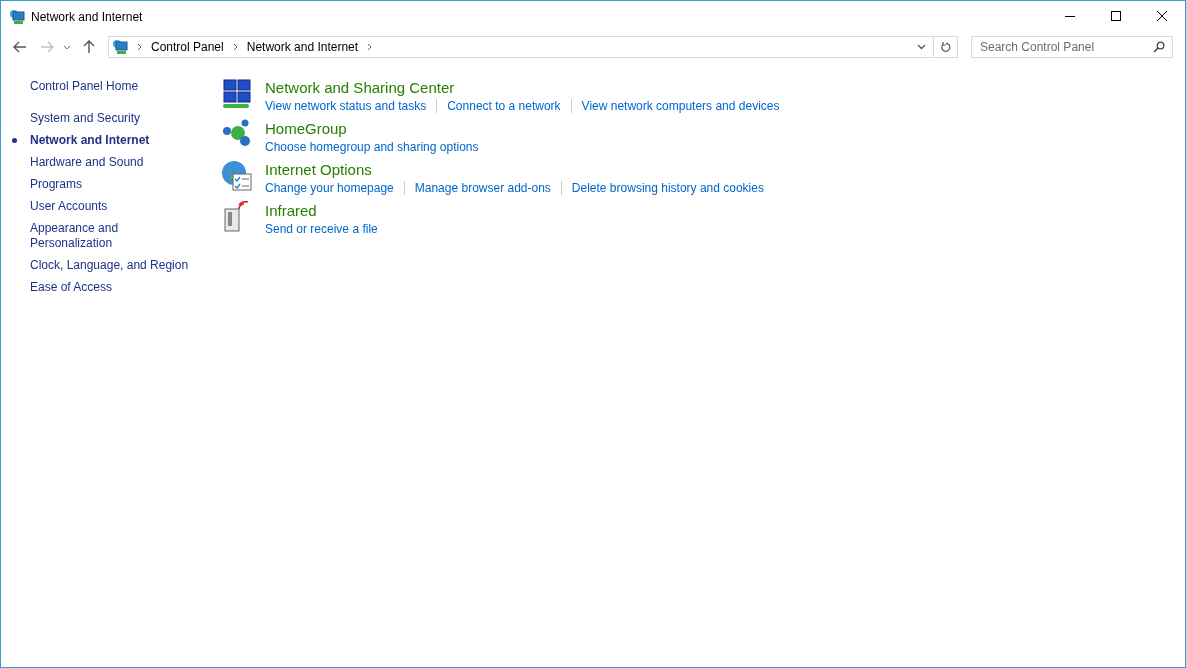 The height and width of the screenshot is (668, 1186). I want to click on category-heading-link: Infrared, so click(291, 211).